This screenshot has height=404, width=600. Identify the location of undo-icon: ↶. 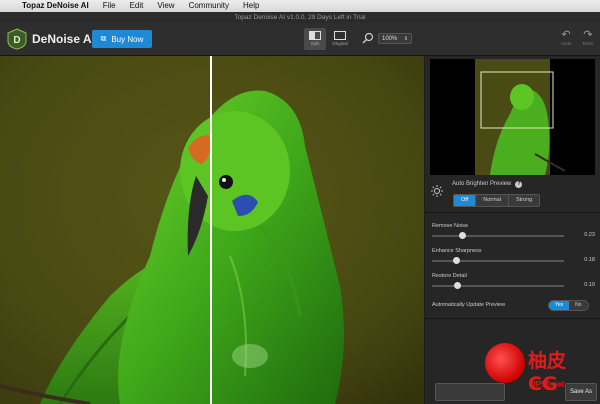
(566, 35).